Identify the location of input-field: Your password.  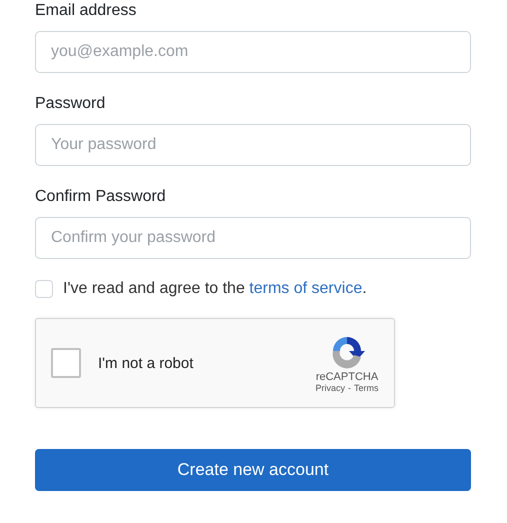
(253, 145).